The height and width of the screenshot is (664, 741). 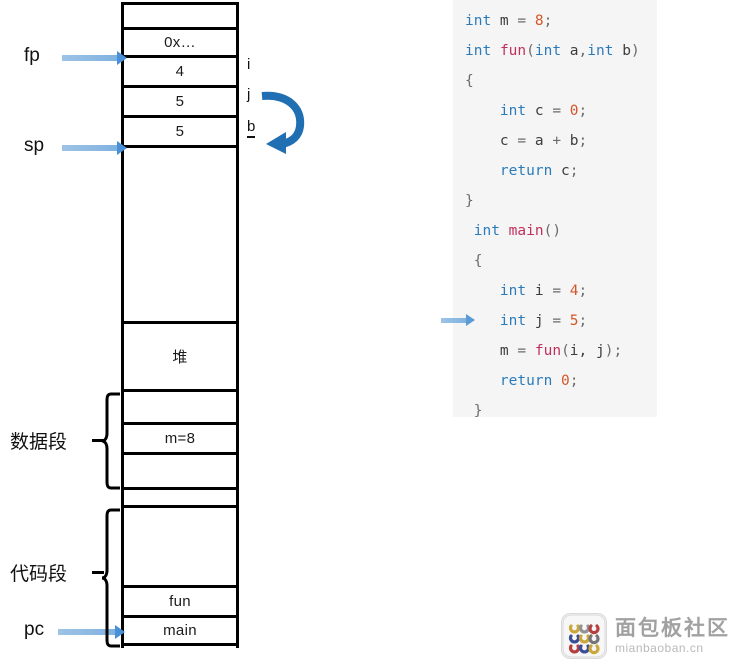 I want to click on code-token: ,, so click(x=583, y=51).